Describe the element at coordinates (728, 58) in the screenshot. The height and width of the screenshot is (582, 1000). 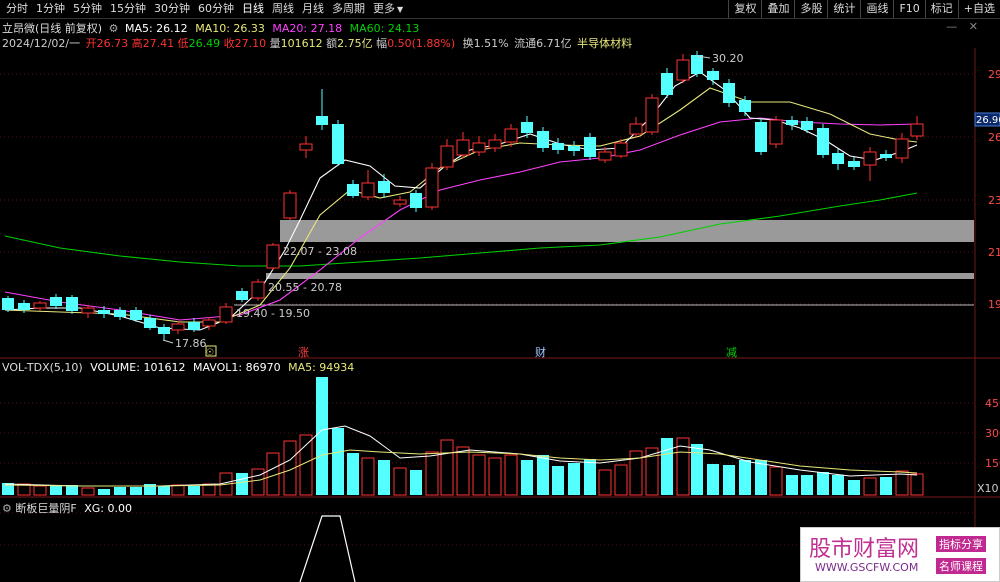
I see `high-mark-label: 30.20` at that location.